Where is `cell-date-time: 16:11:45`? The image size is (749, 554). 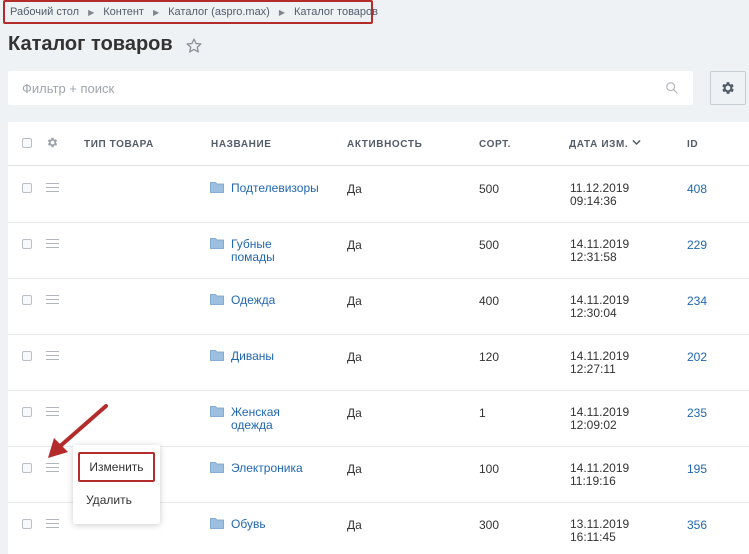 cell-date-time: 16:11:45 is located at coordinates (593, 537).